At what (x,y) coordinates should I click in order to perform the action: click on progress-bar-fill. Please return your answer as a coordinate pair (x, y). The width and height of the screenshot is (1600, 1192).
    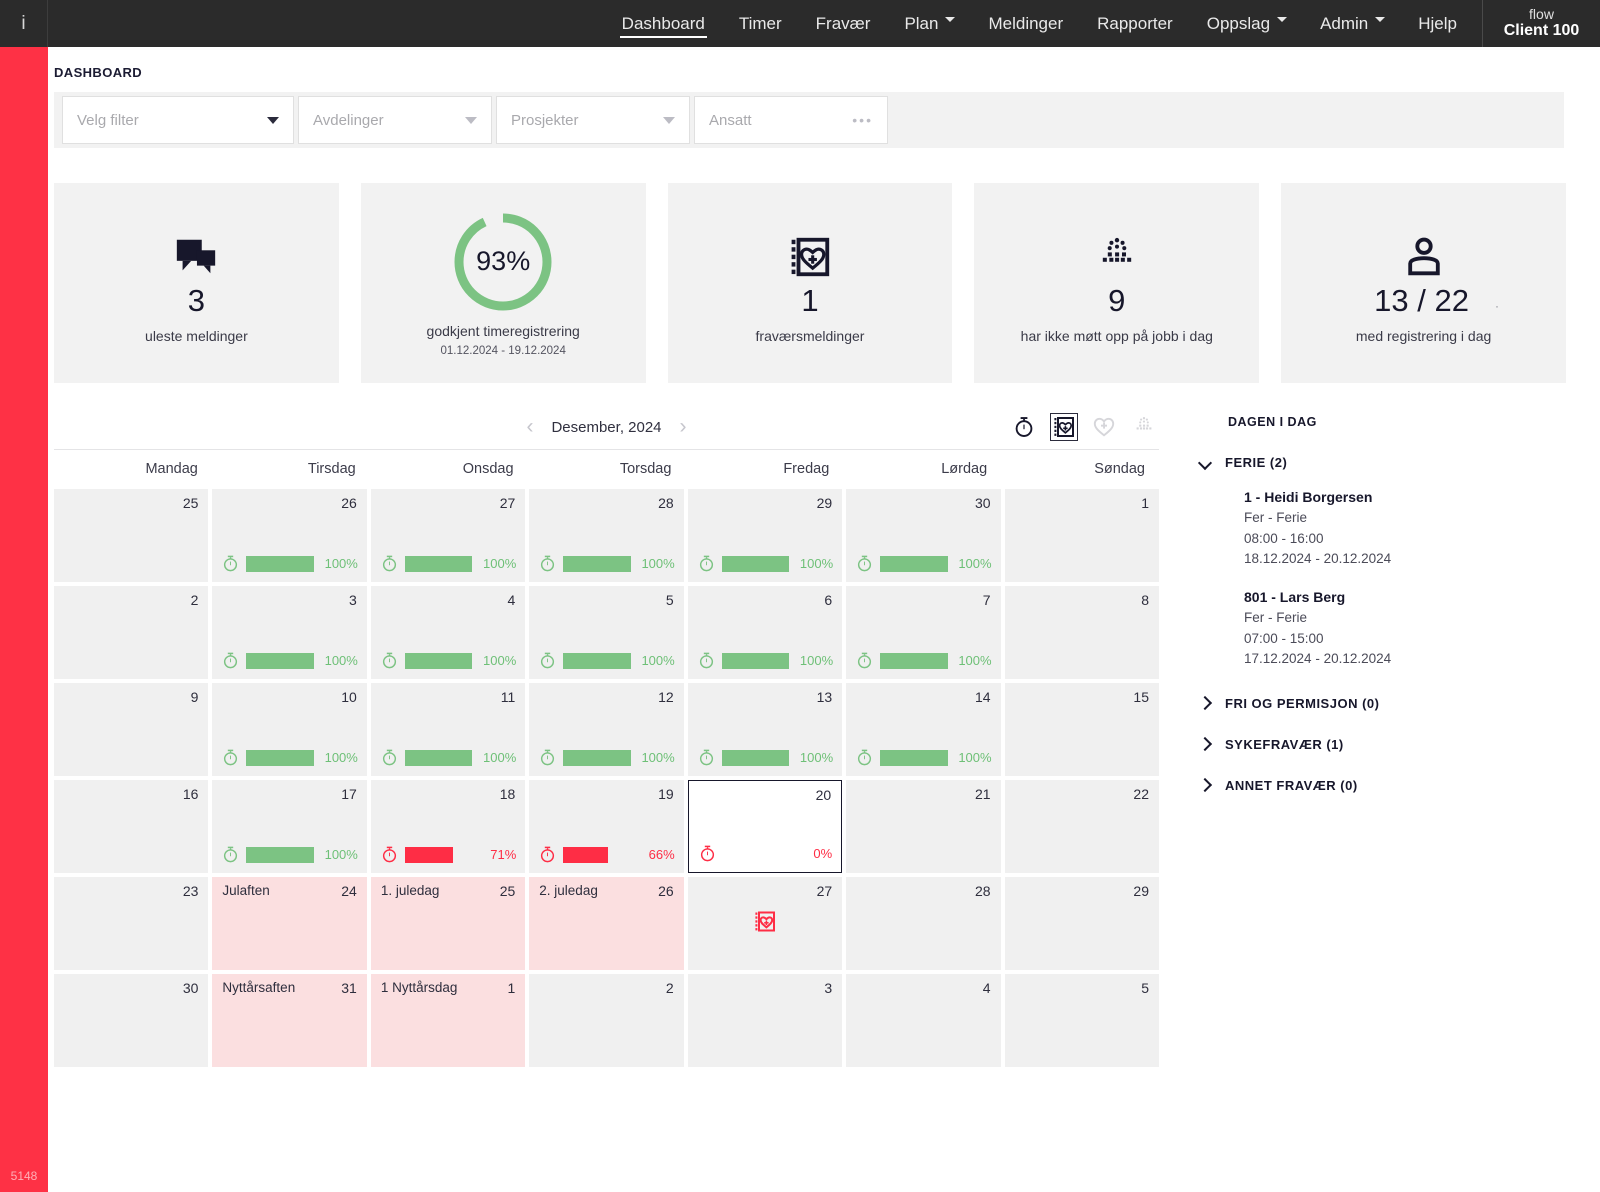
    Looking at the image, I should click on (755, 757).